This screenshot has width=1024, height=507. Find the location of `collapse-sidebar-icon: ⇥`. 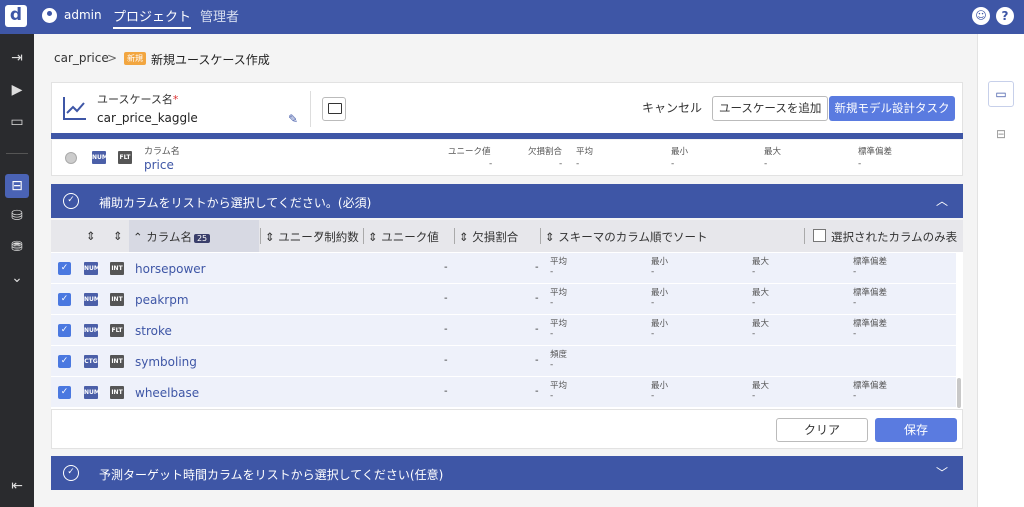

collapse-sidebar-icon: ⇥ is located at coordinates (17, 58).